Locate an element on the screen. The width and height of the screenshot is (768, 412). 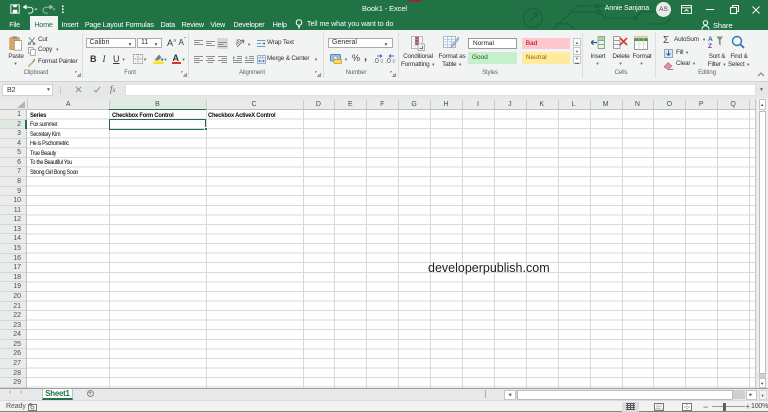
svg-text: Z is located at coordinates (710, 45).